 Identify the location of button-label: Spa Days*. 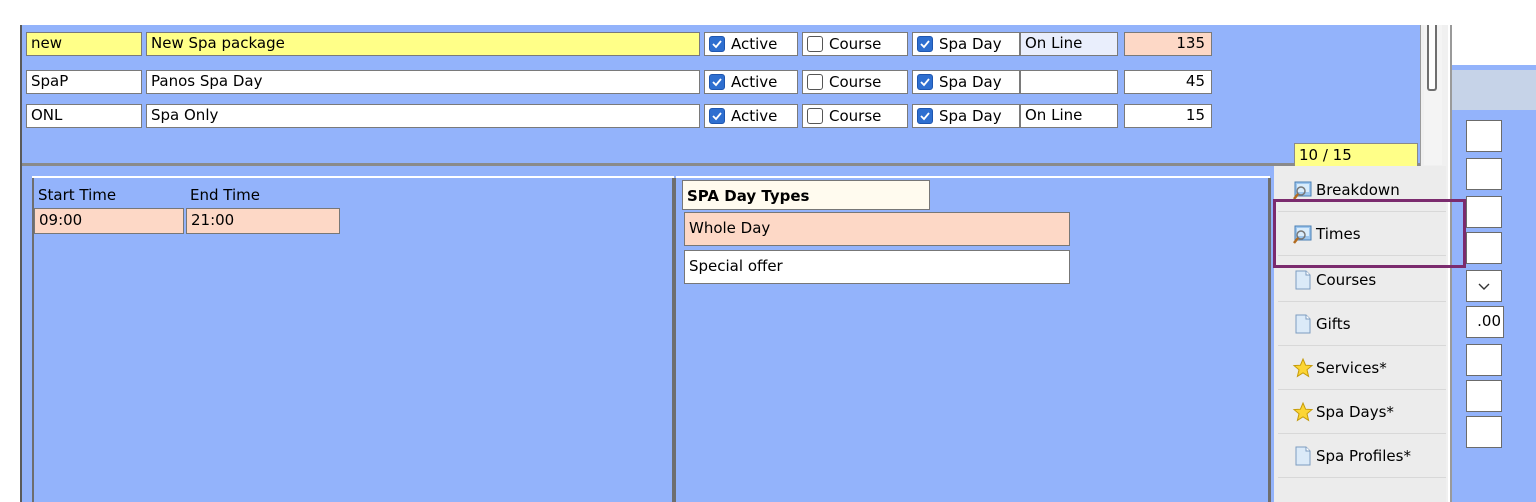
(1355, 411).